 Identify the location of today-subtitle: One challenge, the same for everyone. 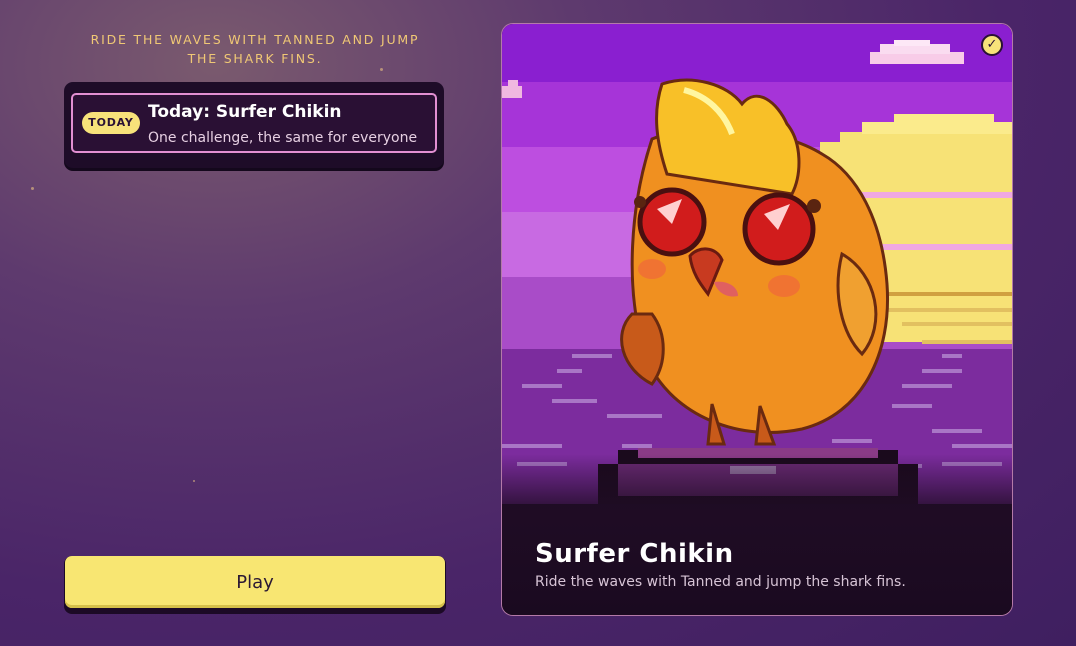
(283, 138).